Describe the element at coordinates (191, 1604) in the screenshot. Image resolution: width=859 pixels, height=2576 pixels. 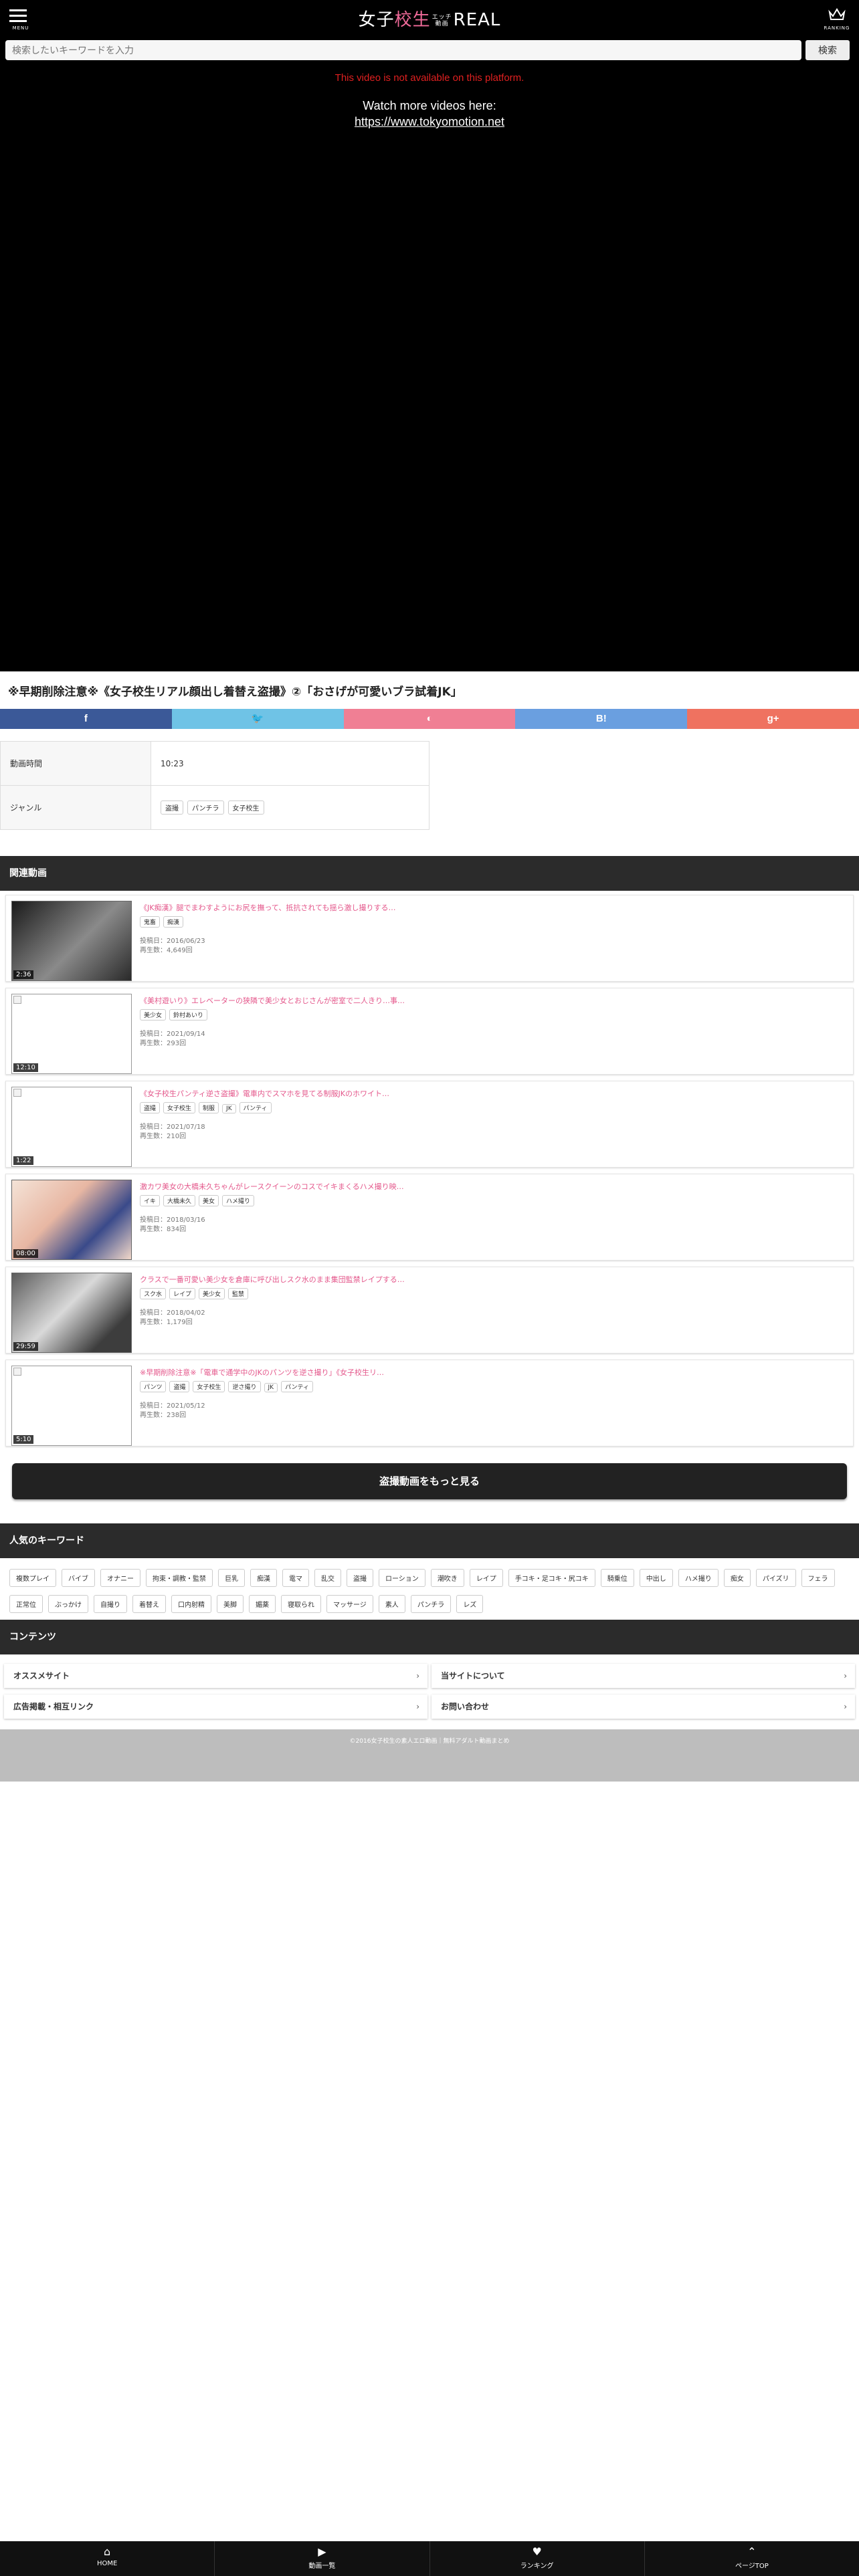
I see `keyword-tag: 口内射精` at that location.